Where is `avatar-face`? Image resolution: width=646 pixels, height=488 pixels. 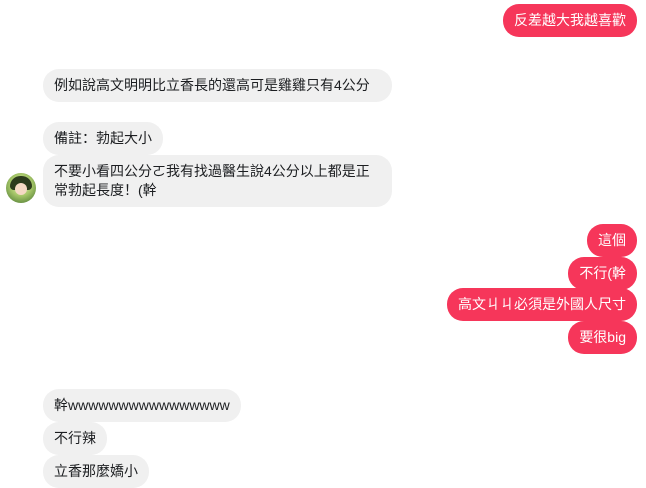 avatar-face is located at coordinates (21, 189).